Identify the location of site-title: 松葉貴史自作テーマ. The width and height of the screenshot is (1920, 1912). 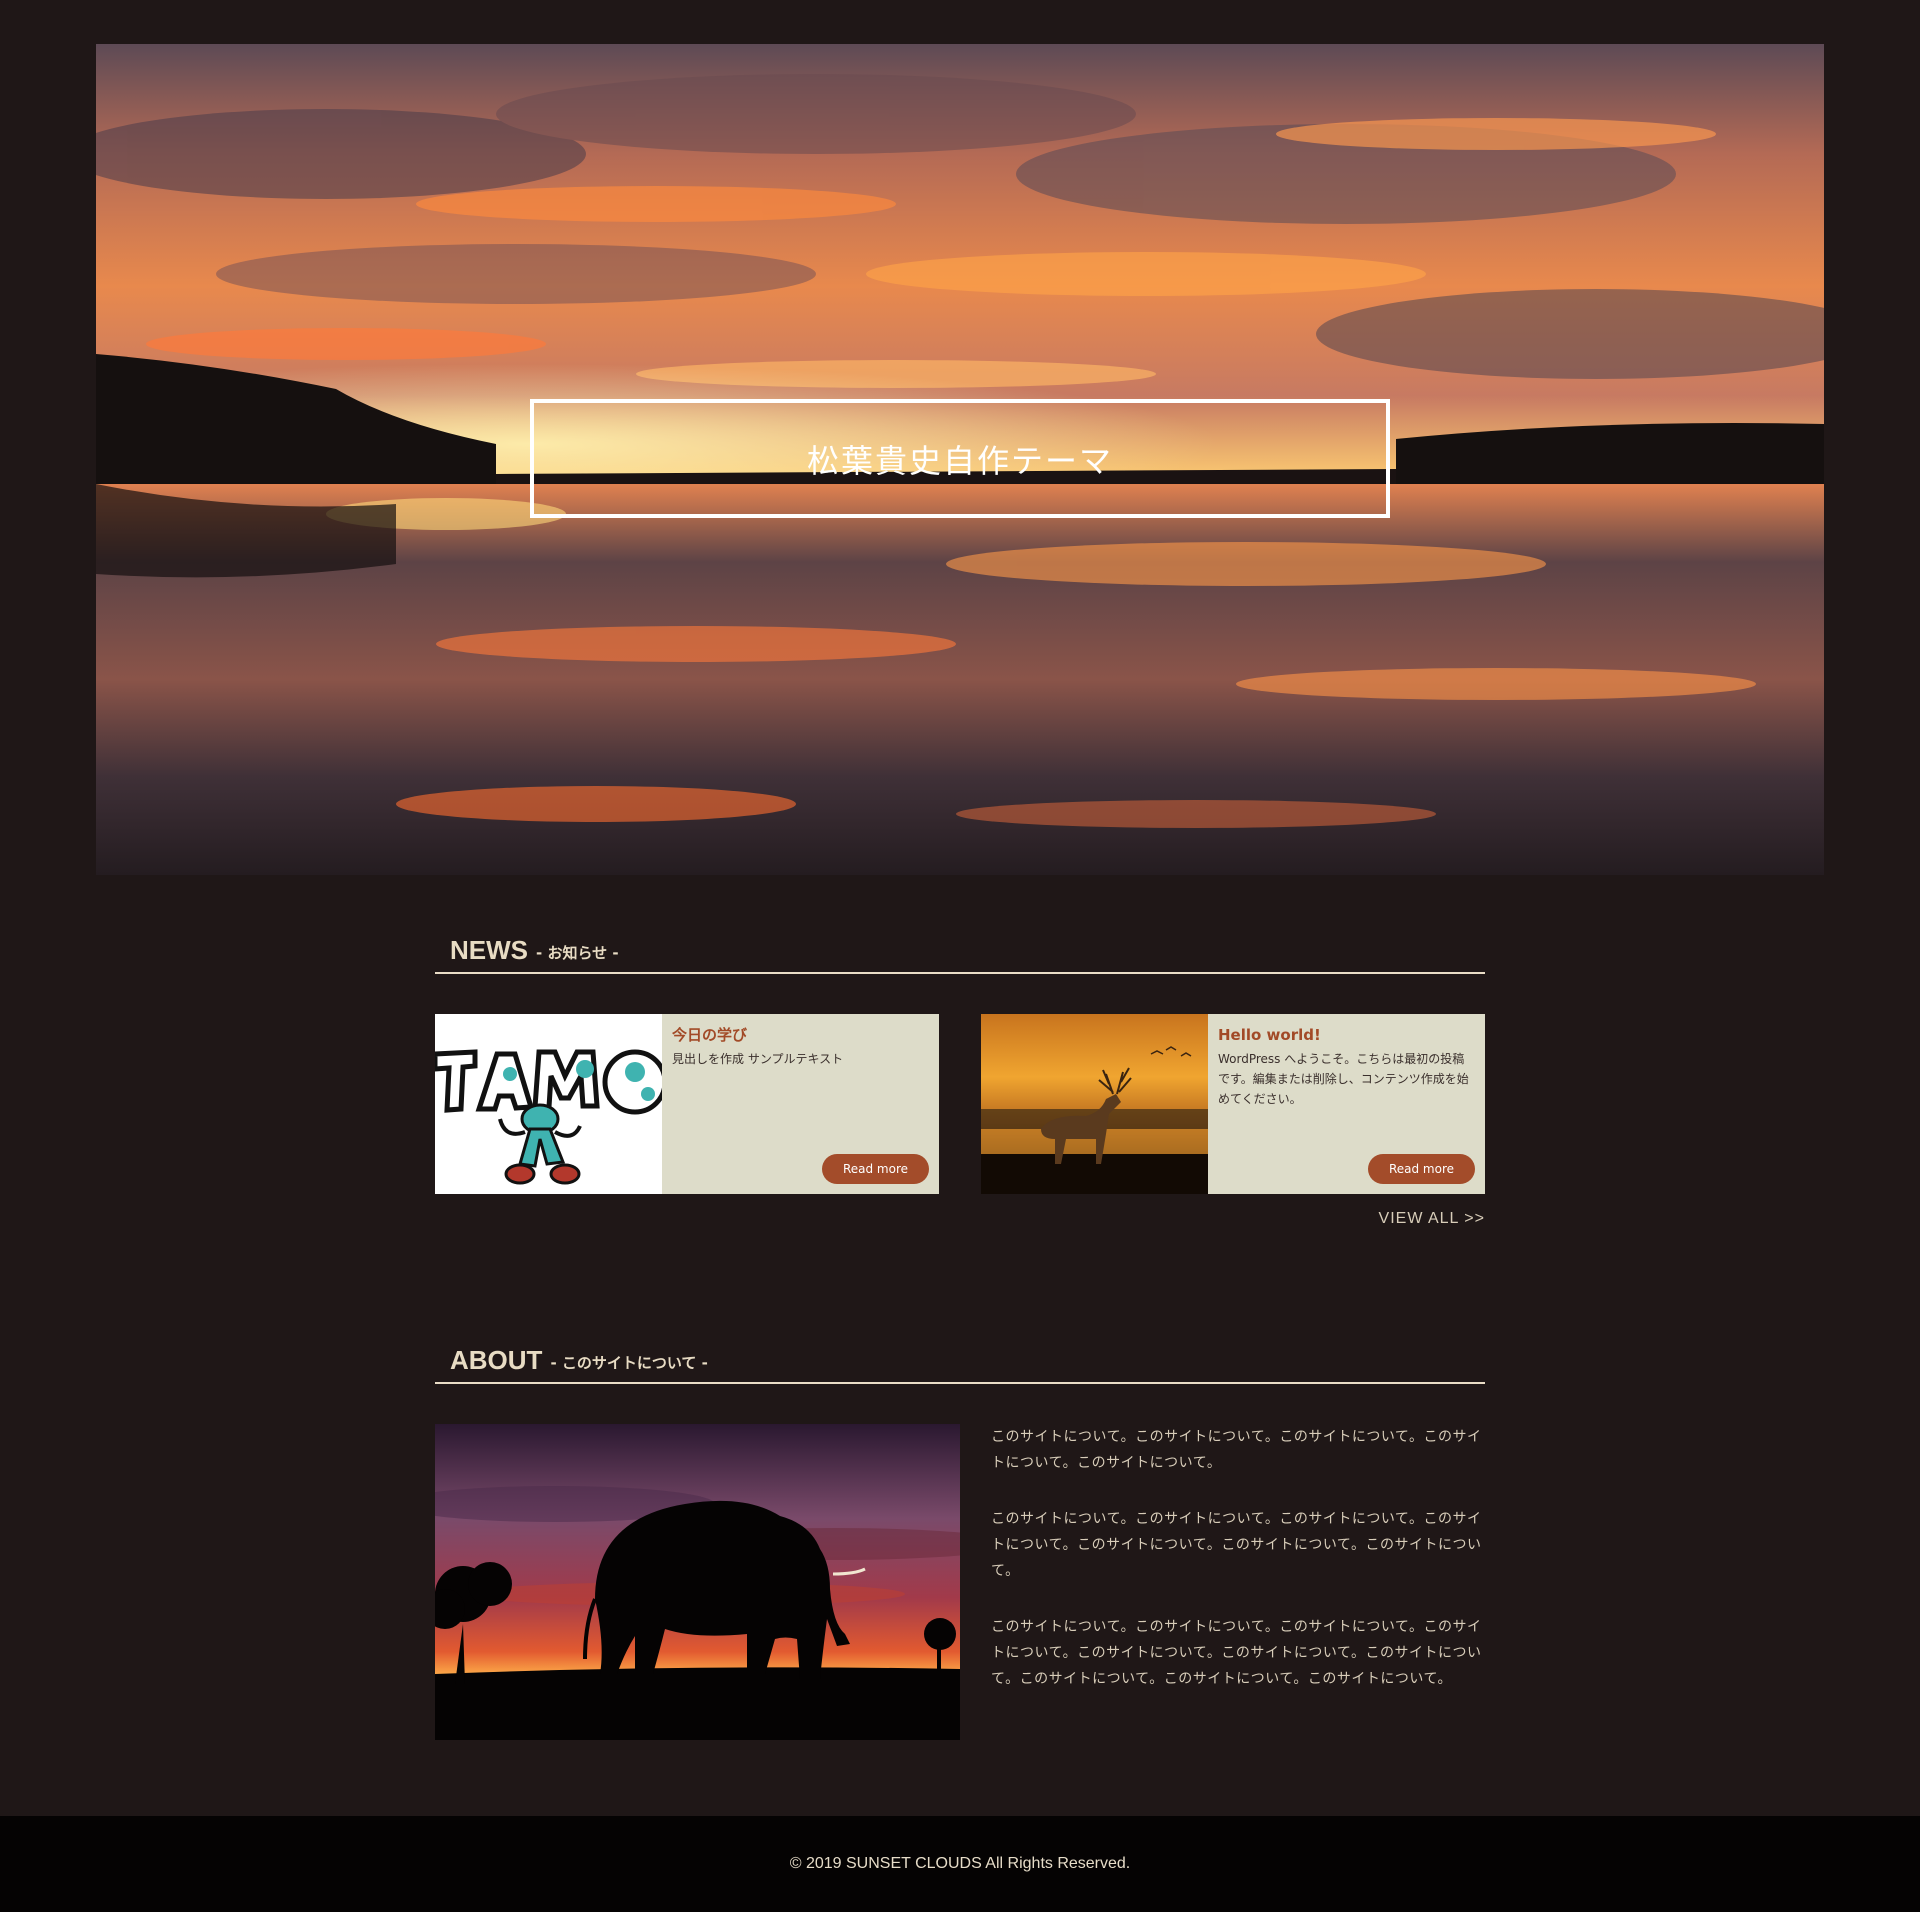
(959, 460).